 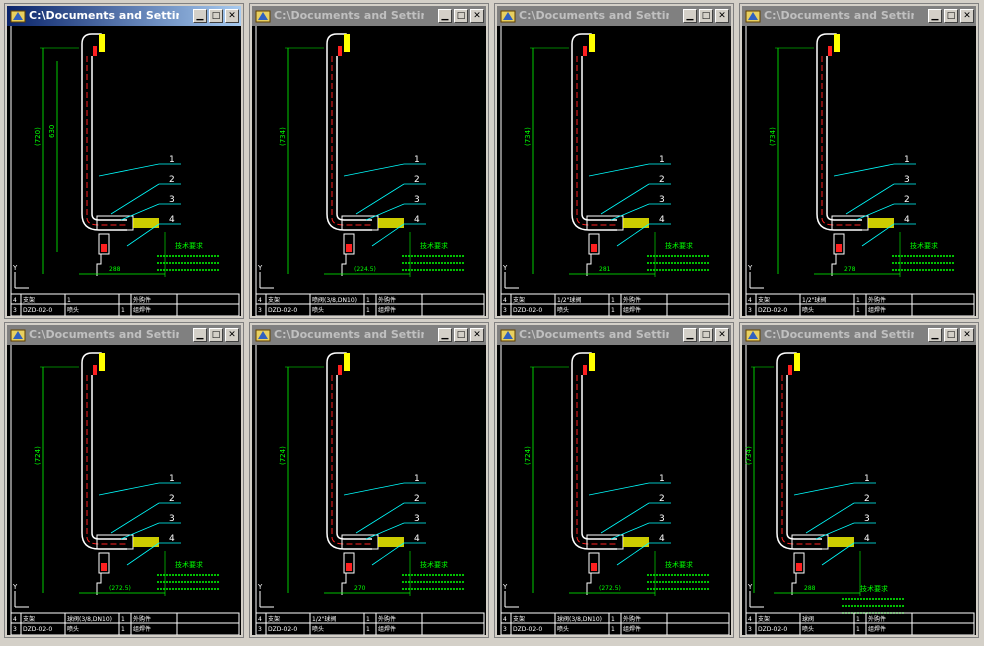 What do you see at coordinates (266, 599) in the screenshot?
I see `ucs-axis-icon` at bounding box center [266, 599].